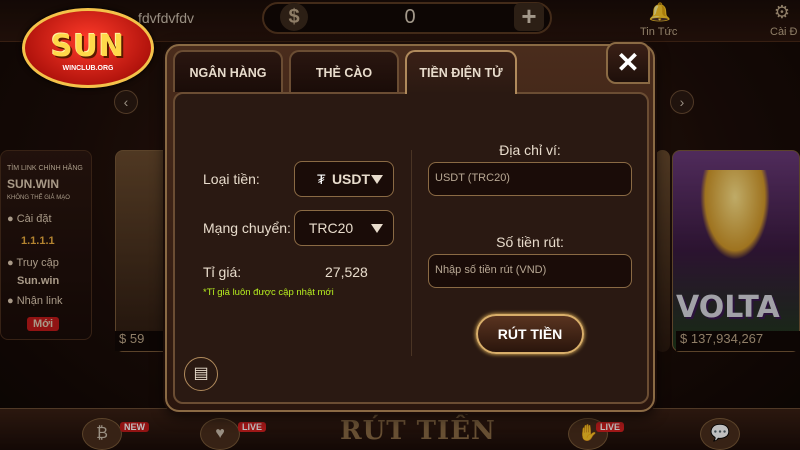 This screenshot has height=450, width=800. Describe the element at coordinates (228, 71) in the screenshot. I see `tab-bank: NGÂN HÀNG` at that location.